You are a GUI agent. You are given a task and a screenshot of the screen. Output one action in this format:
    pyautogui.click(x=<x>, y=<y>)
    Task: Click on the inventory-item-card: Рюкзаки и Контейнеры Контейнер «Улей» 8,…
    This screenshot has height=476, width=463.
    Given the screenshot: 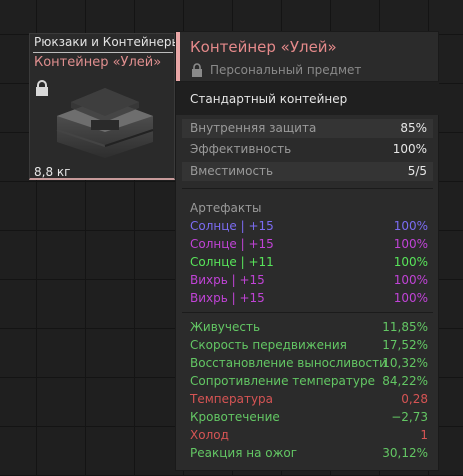 What is the action you would take?
    pyautogui.click(x=104, y=106)
    